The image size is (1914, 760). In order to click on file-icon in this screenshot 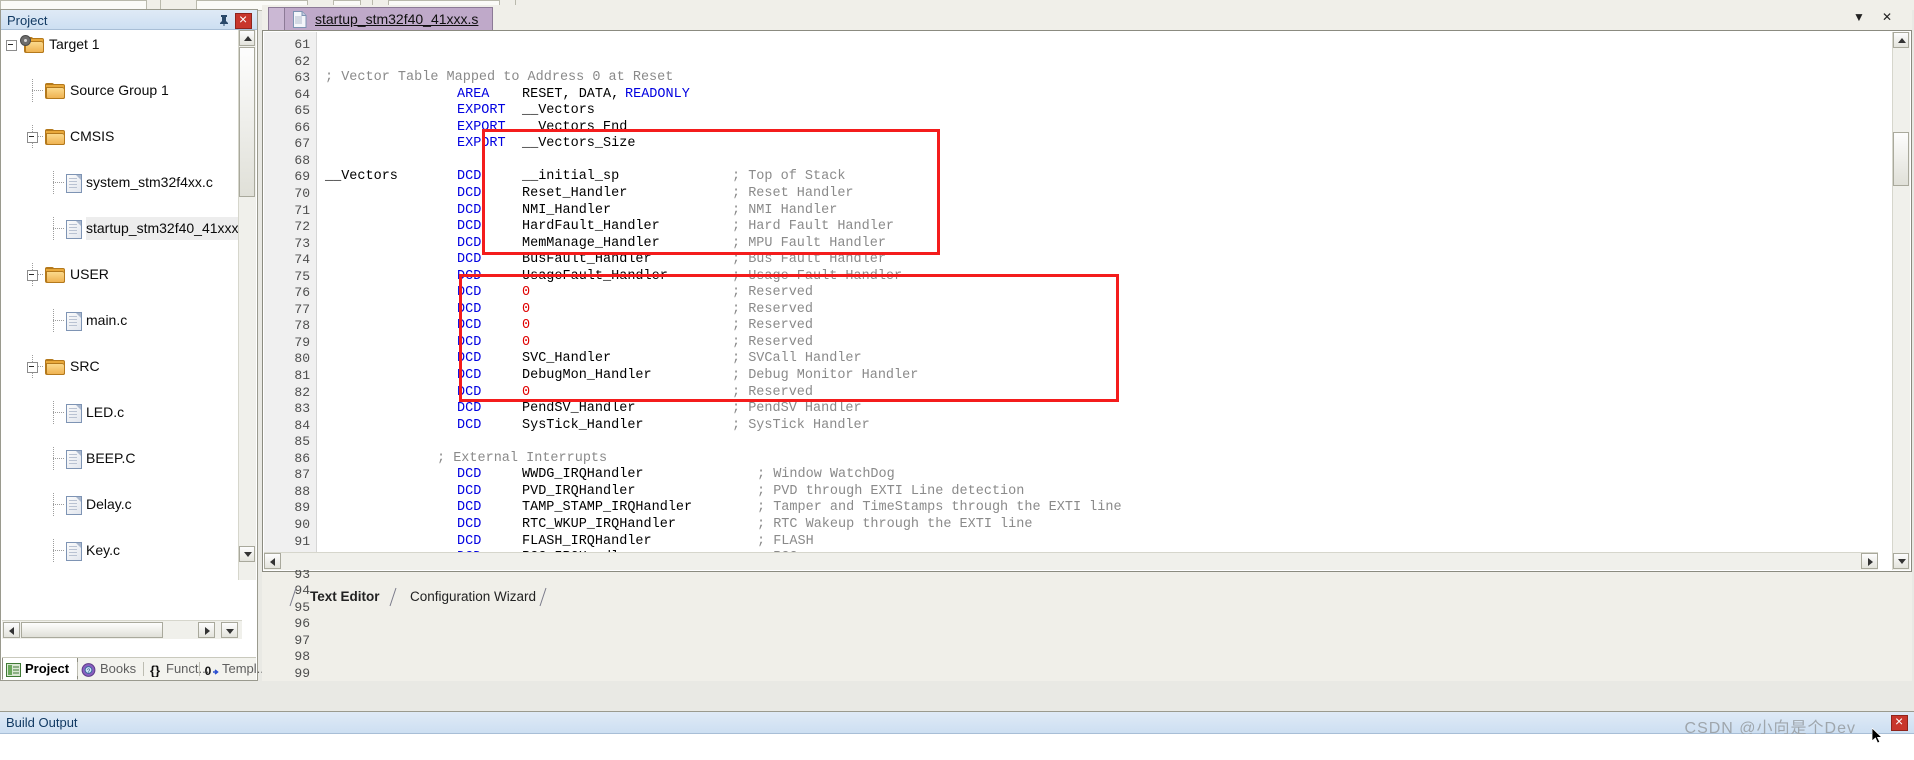, I will do `click(74, 505)`.